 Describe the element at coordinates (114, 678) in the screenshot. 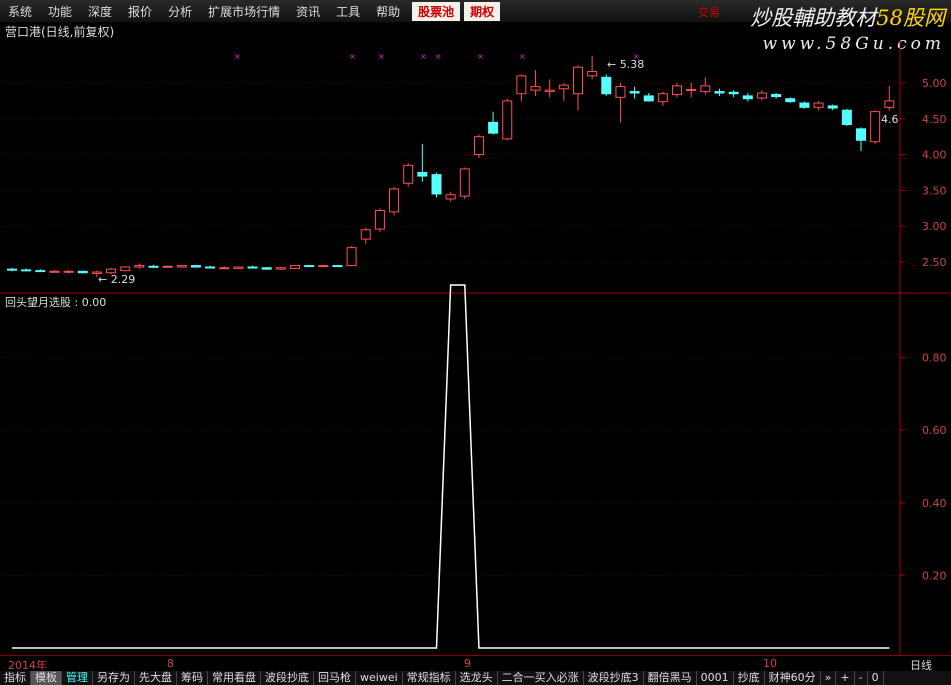

I see `tab-item: 另存为` at that location.